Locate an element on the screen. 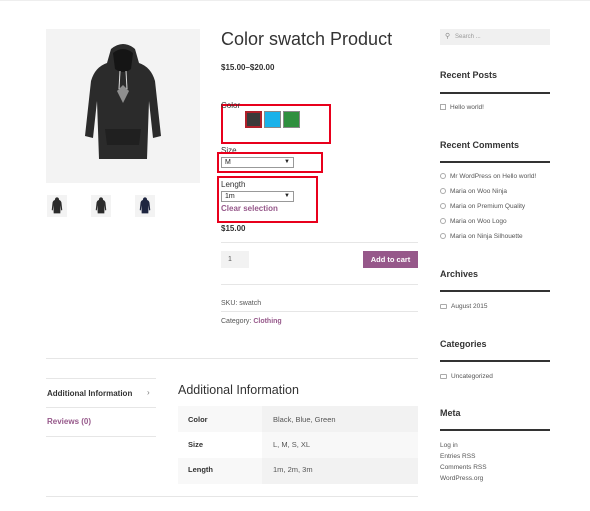 This screenshot has width=590, height=511. tab-panel-title: Additional Information is located at coordinates (238, 390).